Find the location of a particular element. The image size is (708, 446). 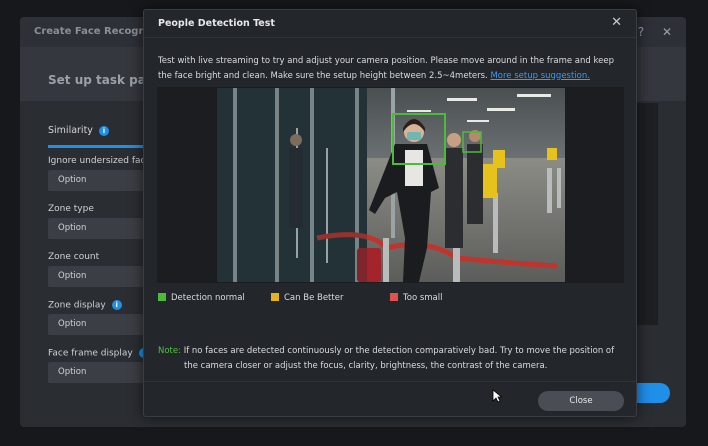

dialog-title: People Detection Test is located at coordinates (216, 23).